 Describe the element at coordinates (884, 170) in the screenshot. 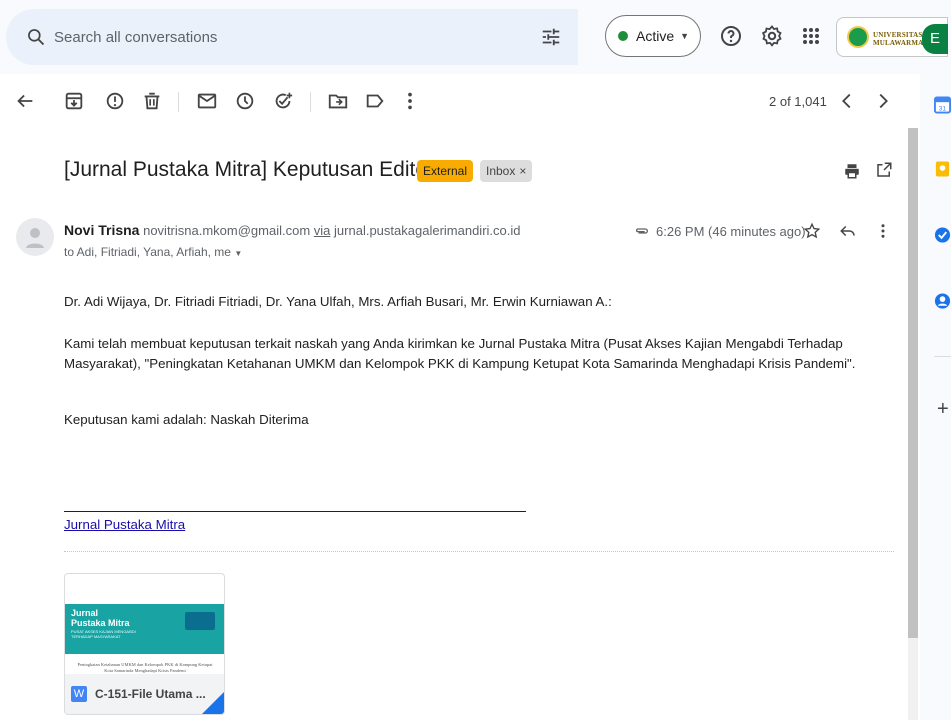

I see `open-in-new-window-icon` at that location.